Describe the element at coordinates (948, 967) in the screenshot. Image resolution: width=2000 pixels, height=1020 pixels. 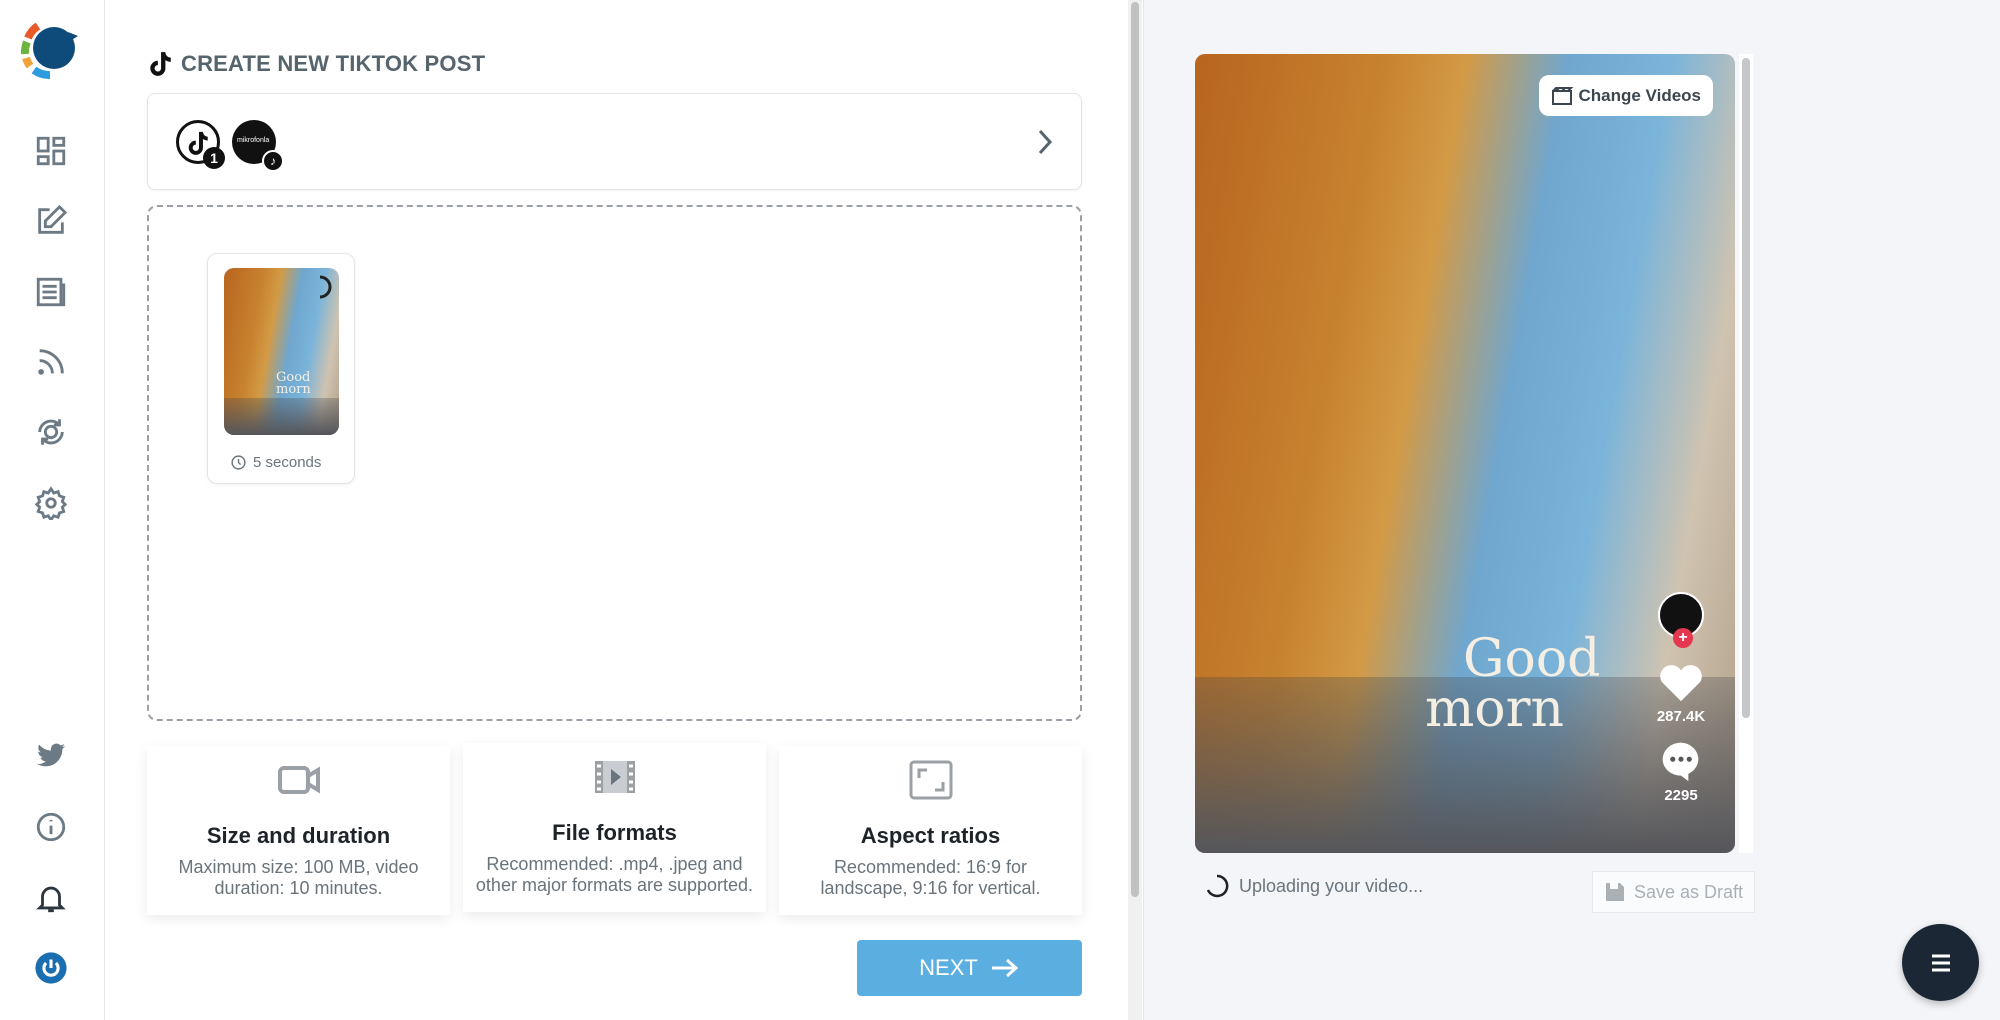
I see `next-label: NEXT` at that location.